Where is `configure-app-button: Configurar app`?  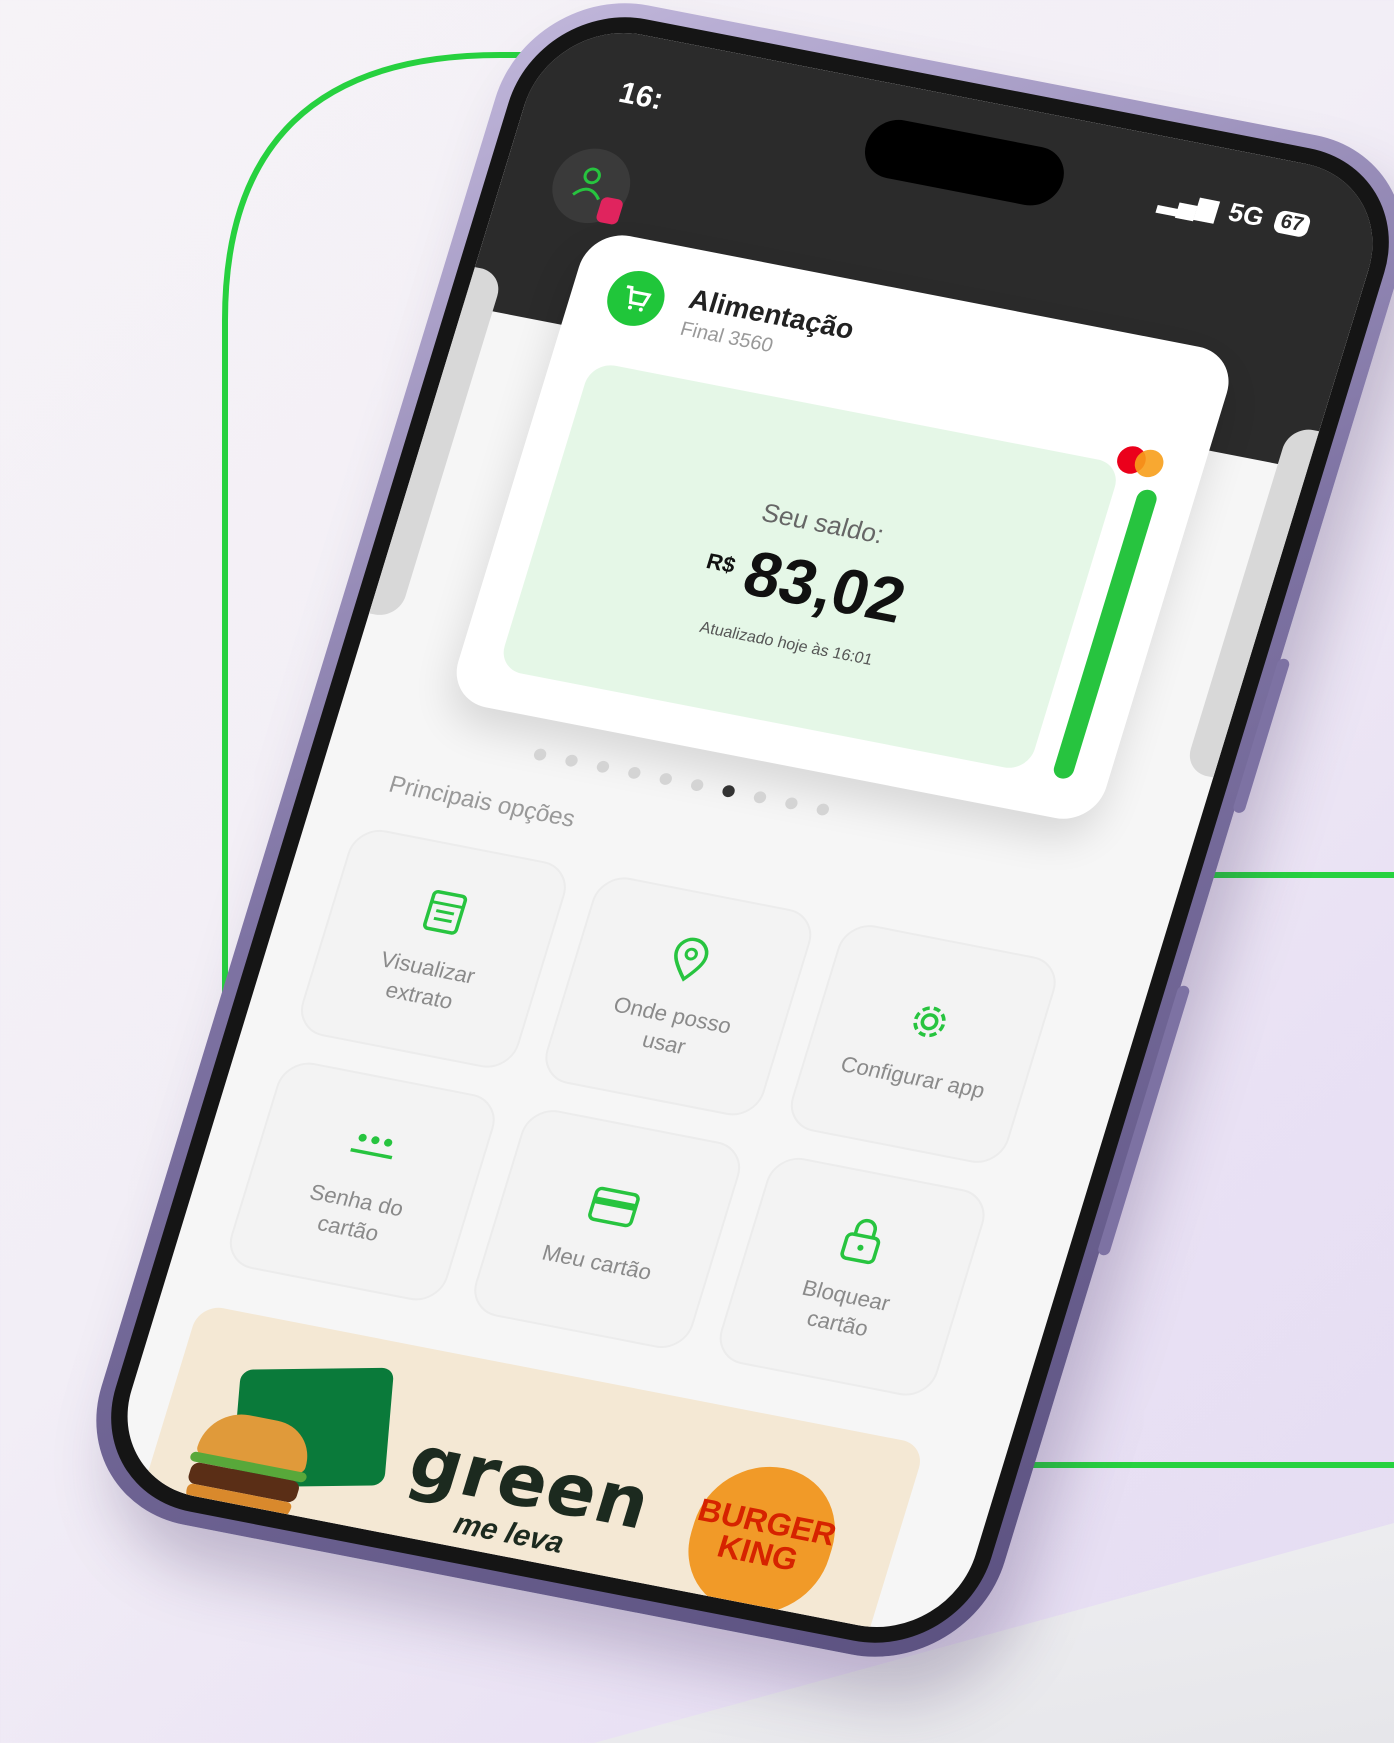 configure-app-button: Configurar app is located at coordinates (923, 1043).